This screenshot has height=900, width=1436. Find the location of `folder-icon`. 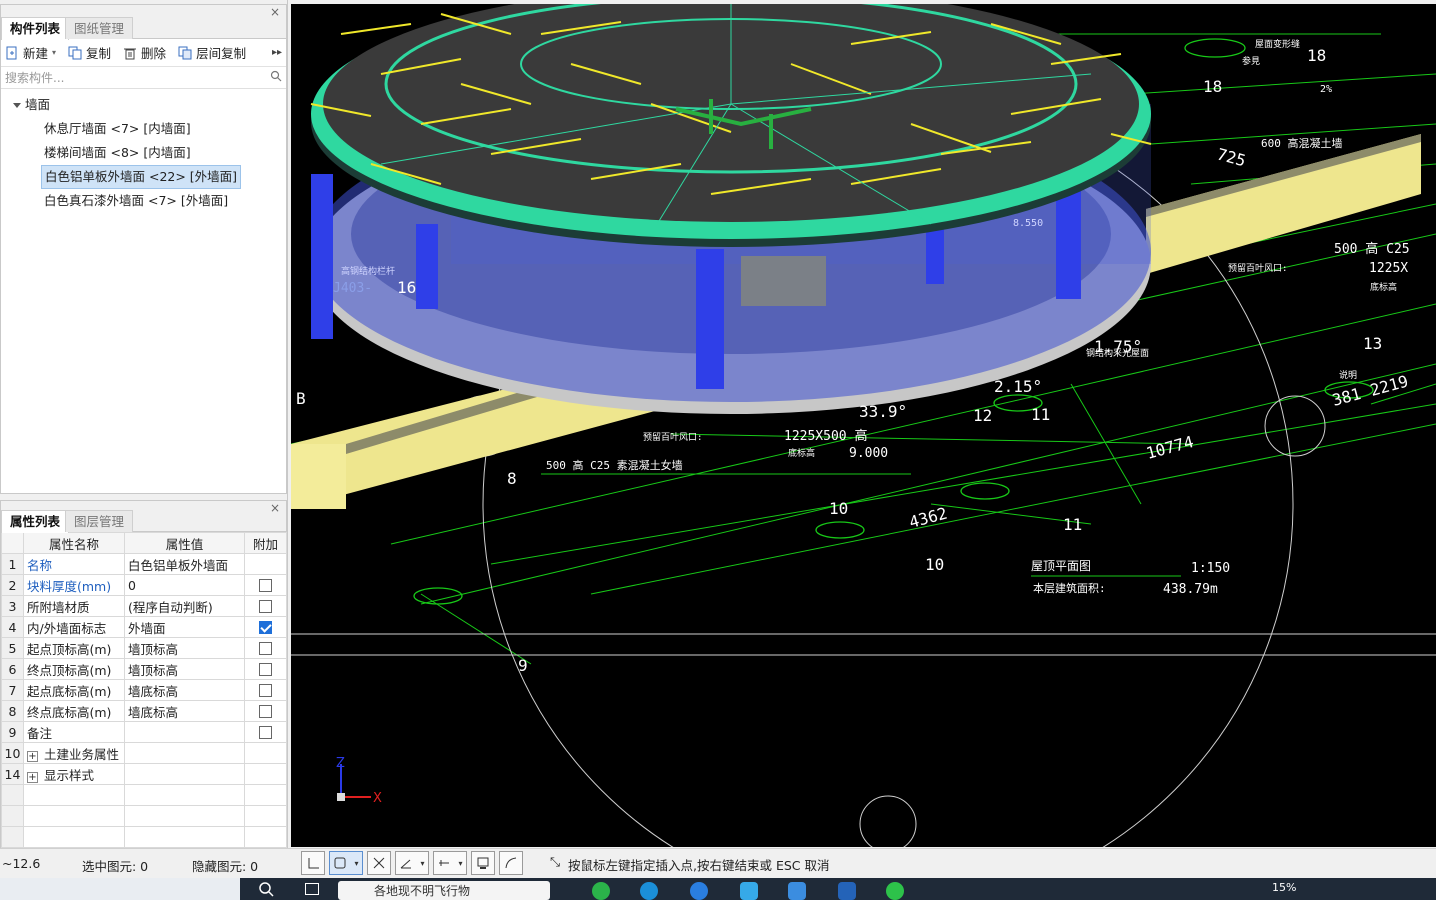

folder-icon is located at coordinates (797, 891).